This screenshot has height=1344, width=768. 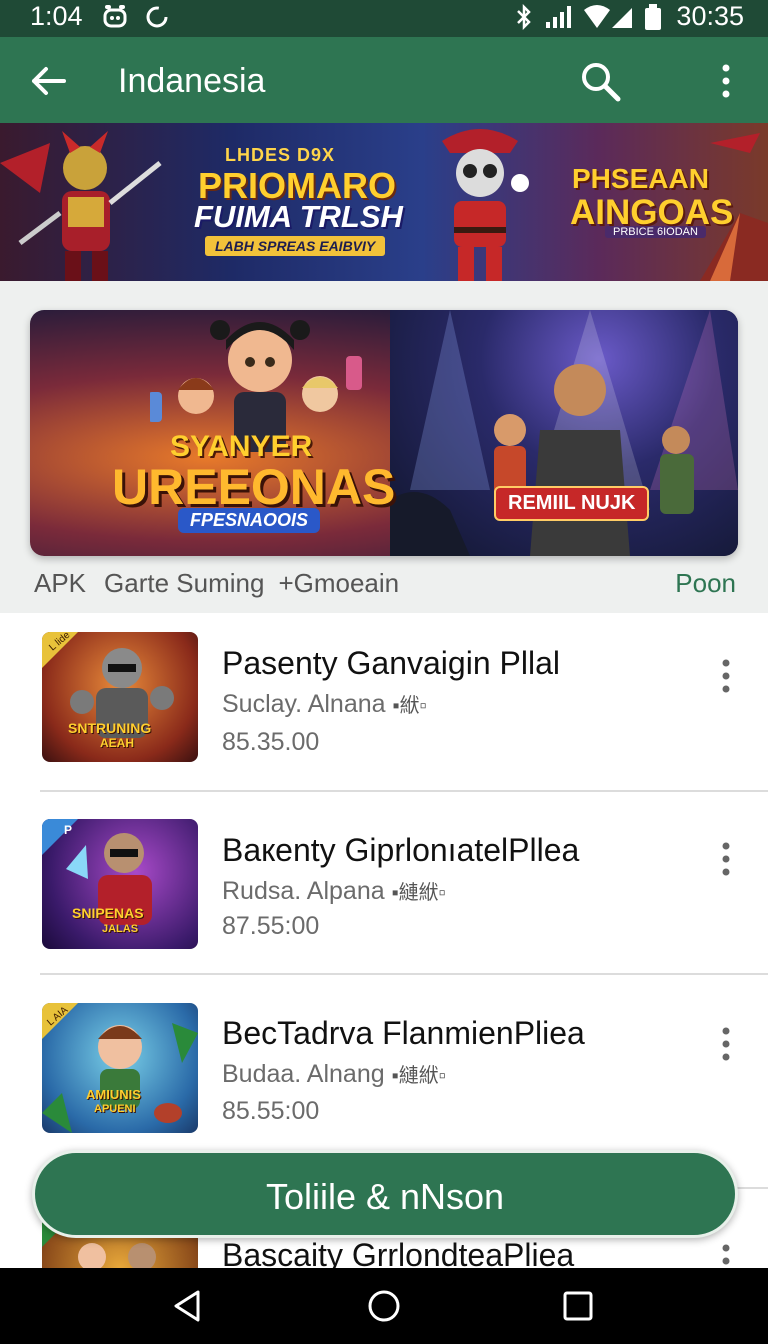 What do you see at coordinates (391, 663) in the screenshot?
I see `app-name: Pasenty Ganvaigin Pllal` at bounding box center [391, 663].